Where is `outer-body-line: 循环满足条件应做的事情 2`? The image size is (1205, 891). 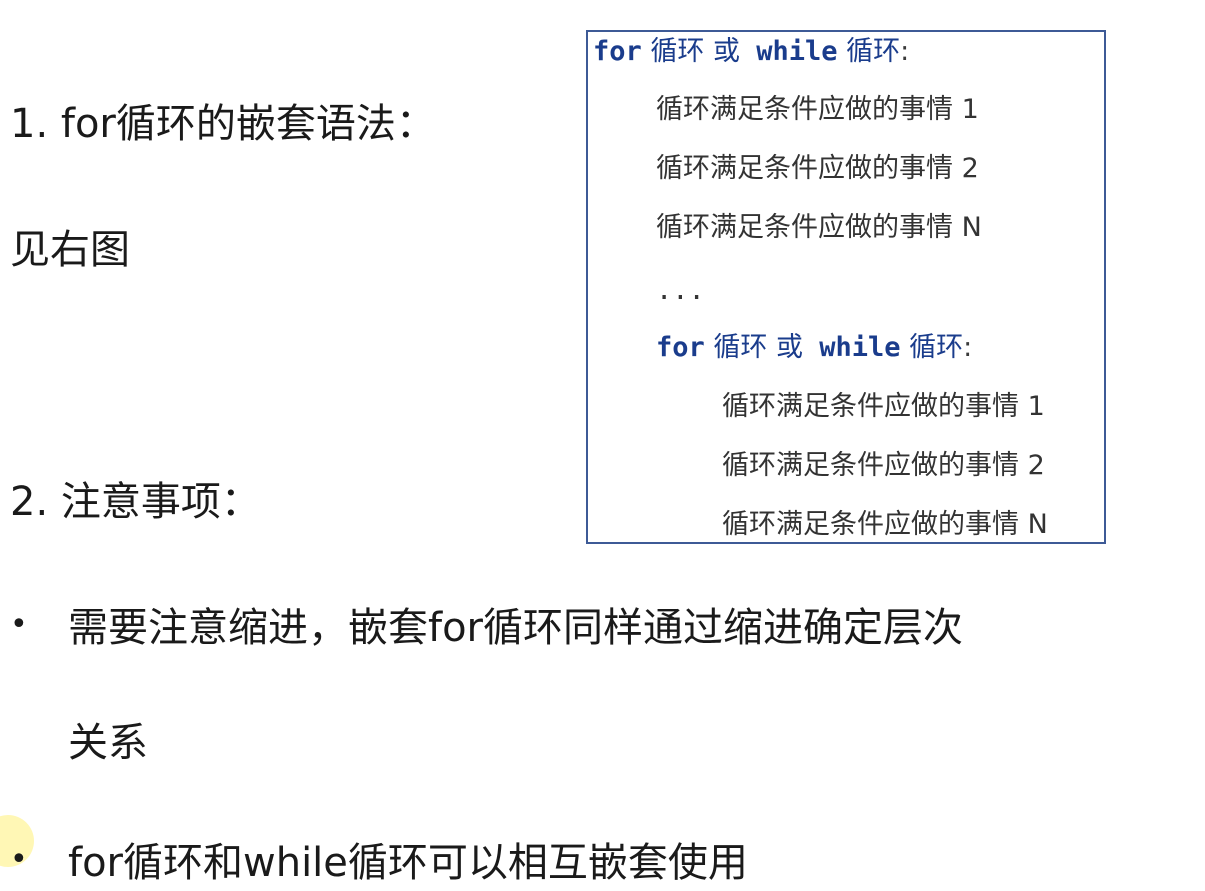
outer-body-line: 循环满足条件应做的事情 2 is located at coordinates (817, 168).